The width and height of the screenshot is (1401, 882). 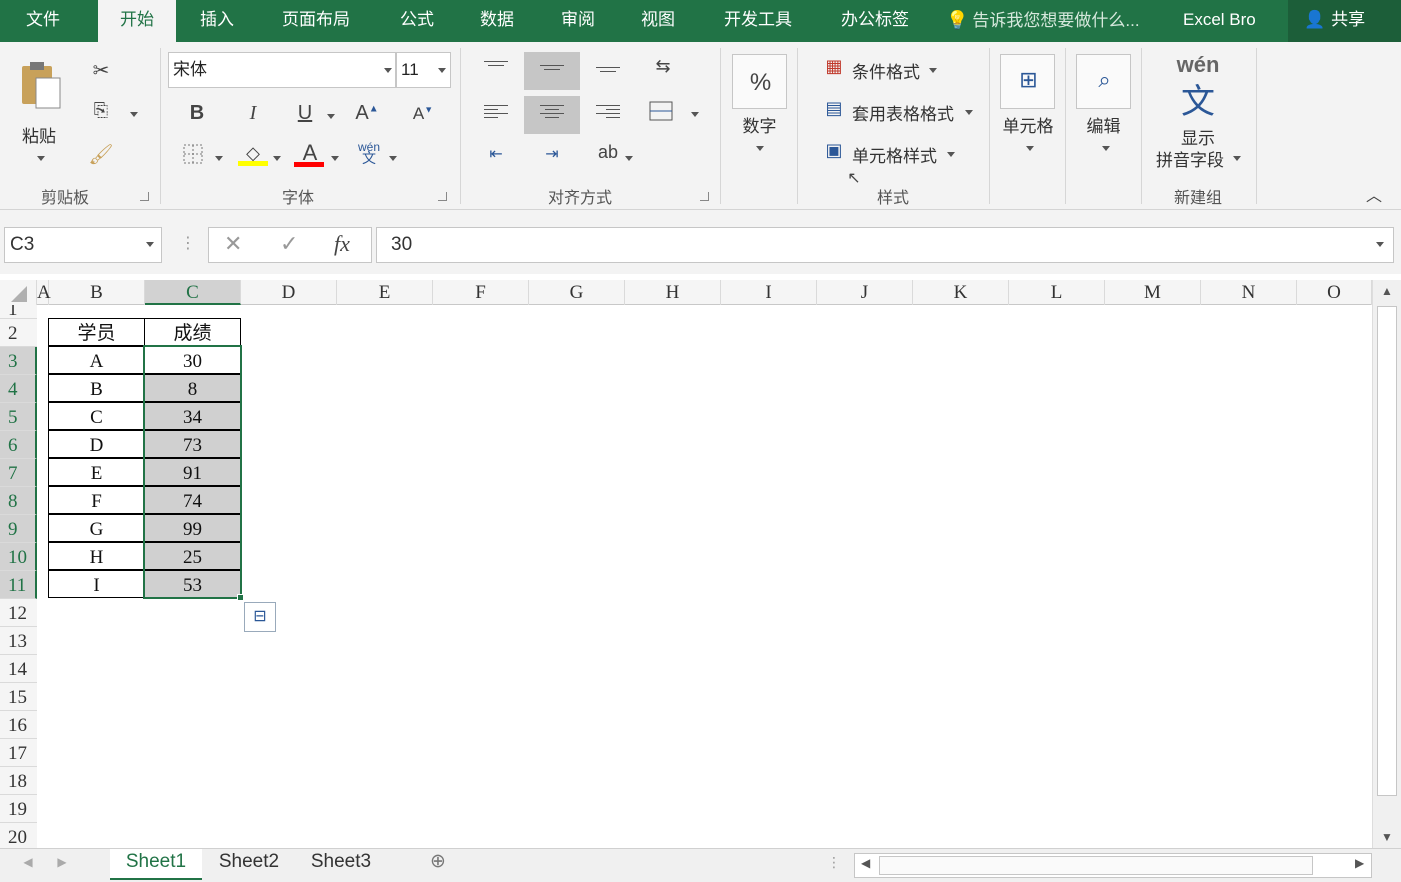 I want to click on fill-handle, so click(x=240, y=597).